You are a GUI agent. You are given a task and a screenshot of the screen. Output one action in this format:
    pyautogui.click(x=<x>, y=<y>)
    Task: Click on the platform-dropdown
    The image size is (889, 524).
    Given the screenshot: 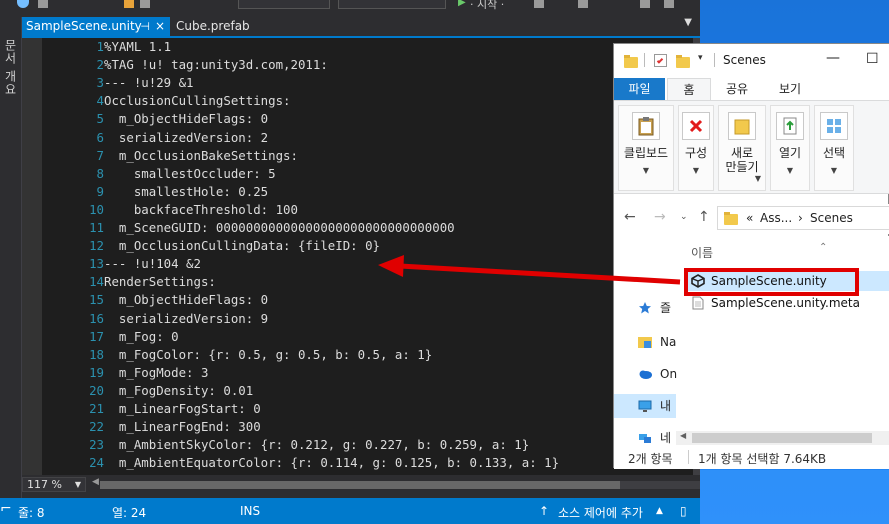 What is the action you would take?
    pyautogui.click(x=392, y=4)
    